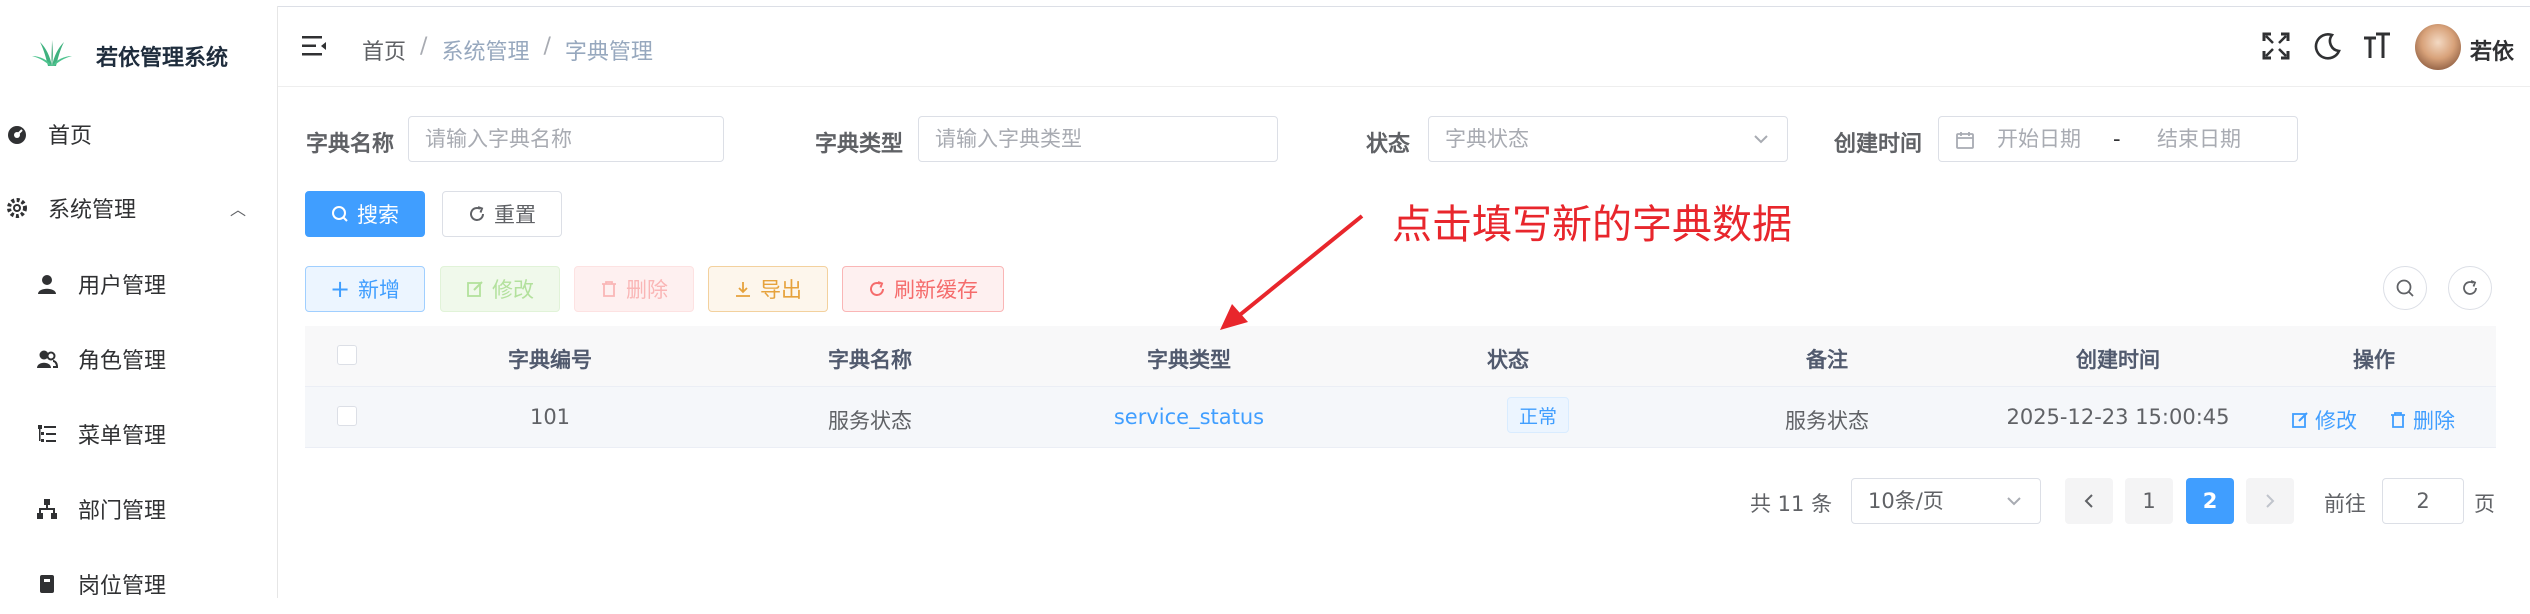 The image size is (2530, 614). I want to click on refresh-table-button, so click(2470, 288).